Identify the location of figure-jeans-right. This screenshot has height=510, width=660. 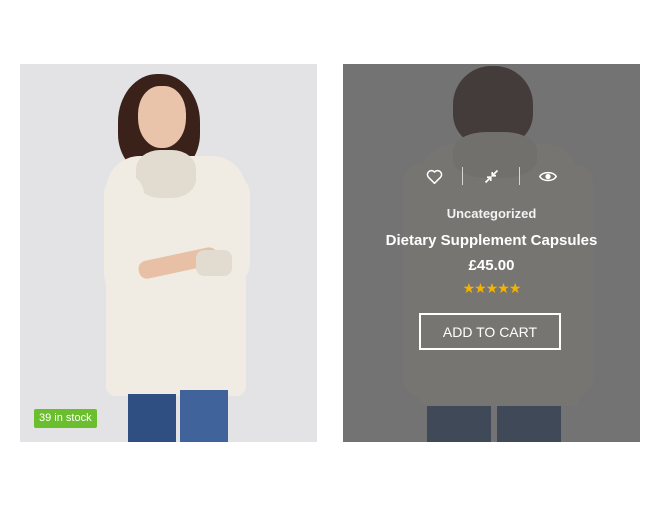
(204, 416).